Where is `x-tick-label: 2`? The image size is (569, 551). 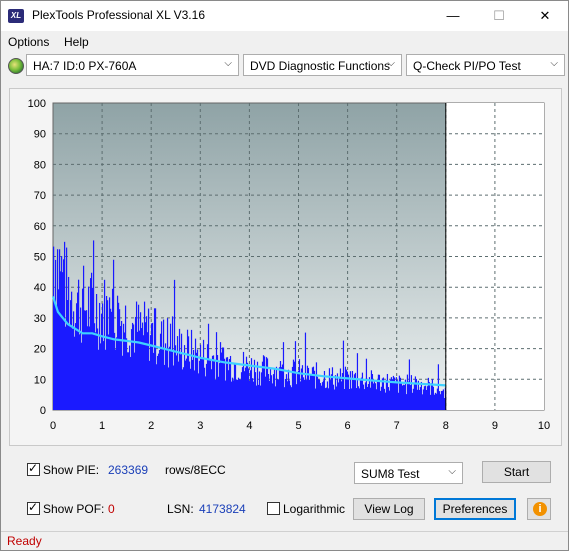 x-tick-label: 2 is located at coordinates (151, 426).